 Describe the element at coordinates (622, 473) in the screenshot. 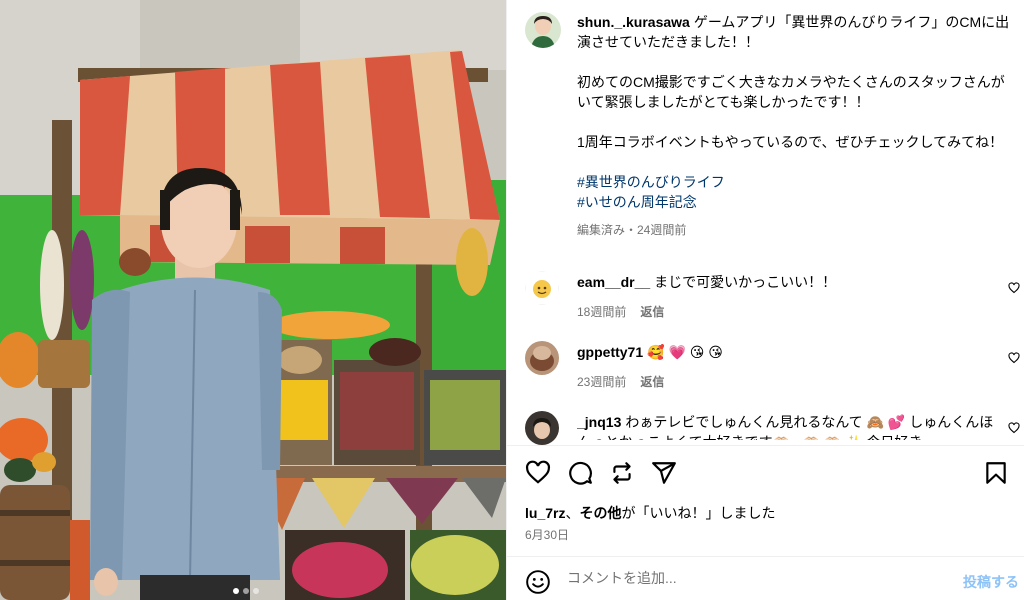

I see `repost-icon` at that location.